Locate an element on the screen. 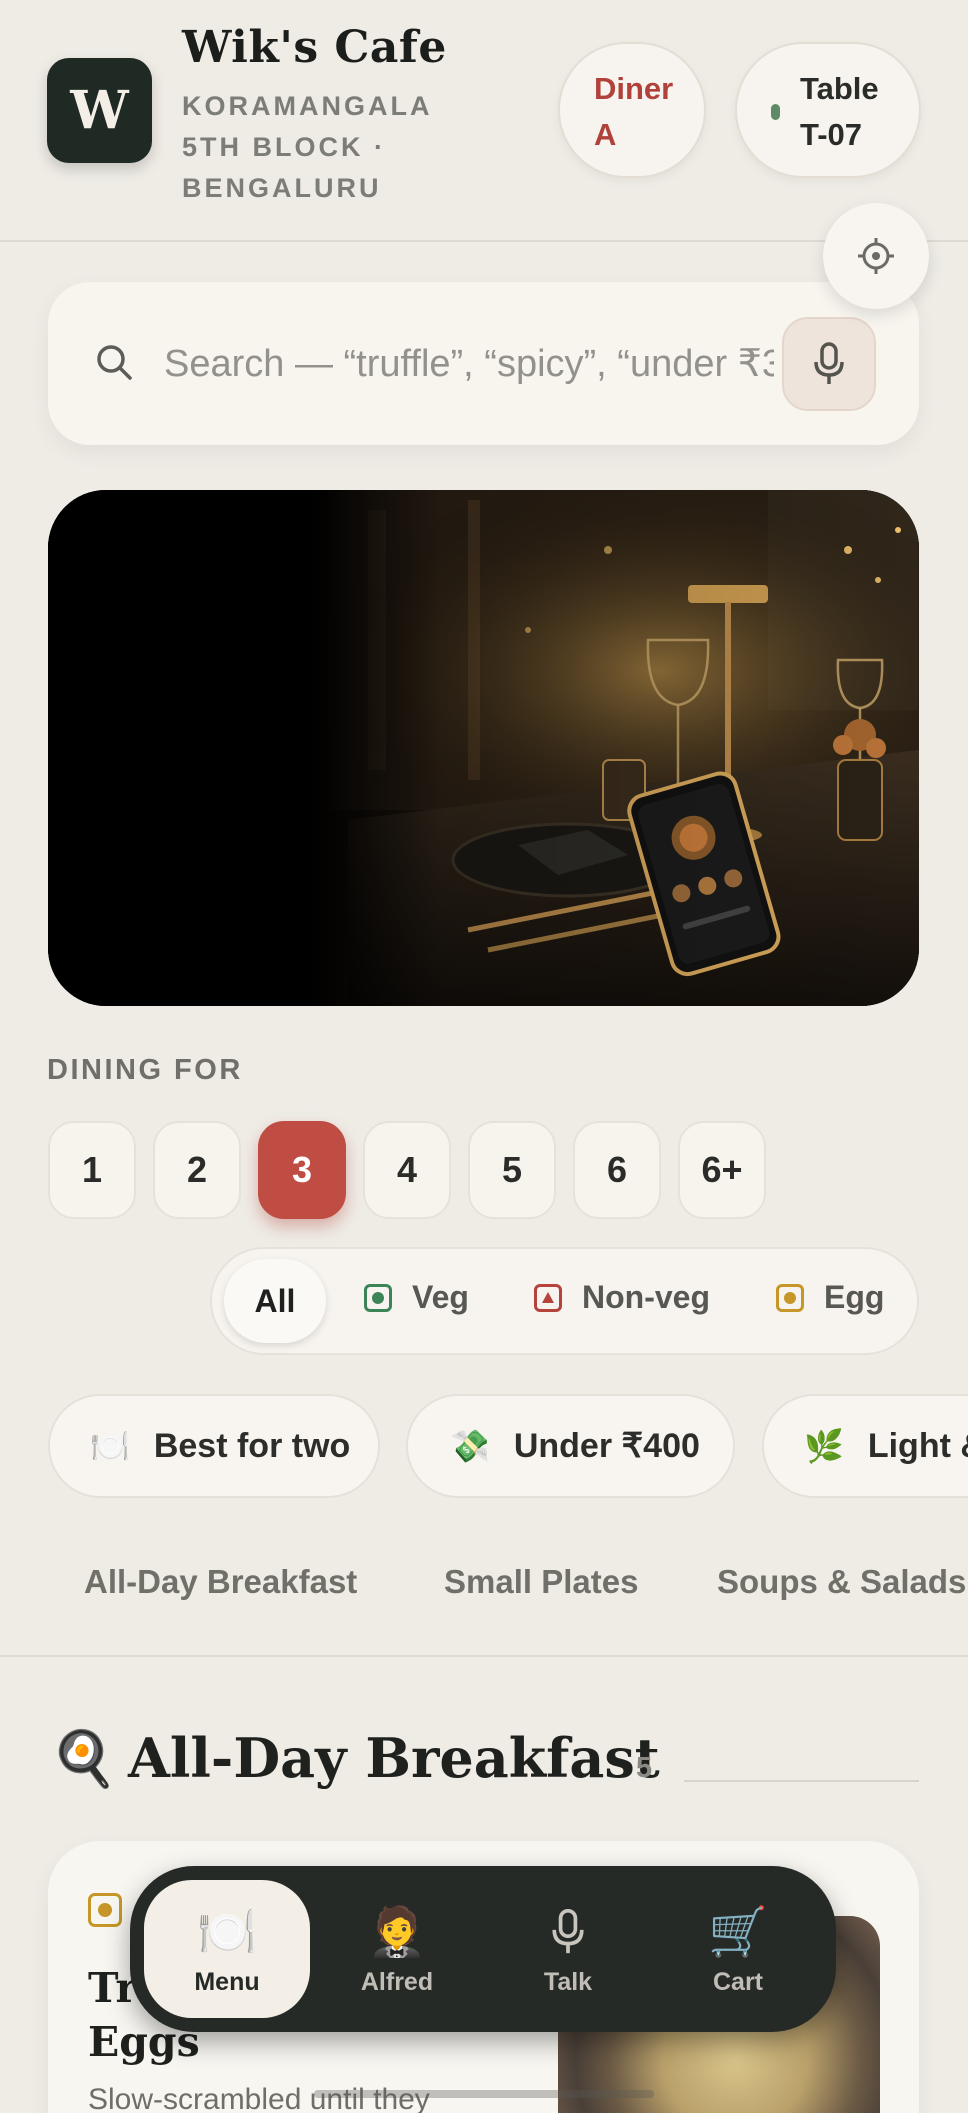 This screenshot has height=2113, width=968. nav-cart: 🛒 Cart is located at coordinates (738, 1949).